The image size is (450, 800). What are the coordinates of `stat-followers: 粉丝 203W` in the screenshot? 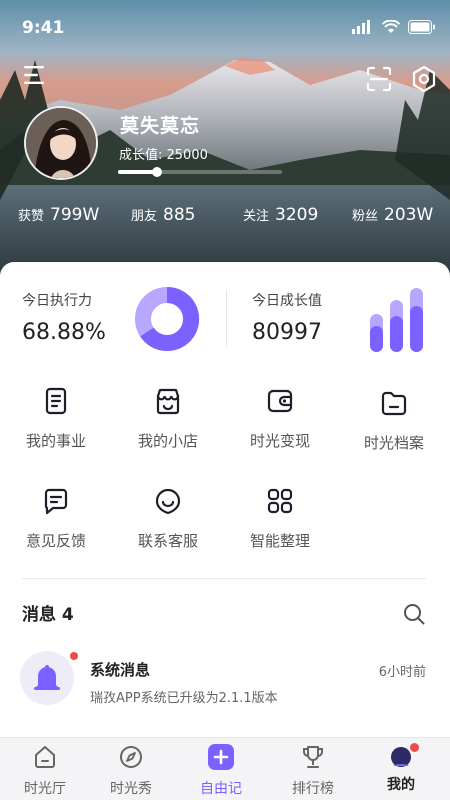 It's located at (392, 215).